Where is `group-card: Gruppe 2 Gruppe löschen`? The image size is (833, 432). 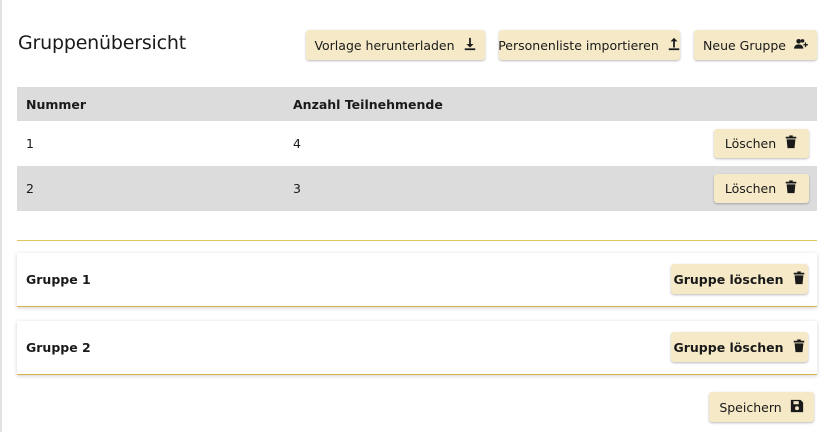 group-card: Gruppe 2 Gruppe löschen is located at coordinates (417, 348).